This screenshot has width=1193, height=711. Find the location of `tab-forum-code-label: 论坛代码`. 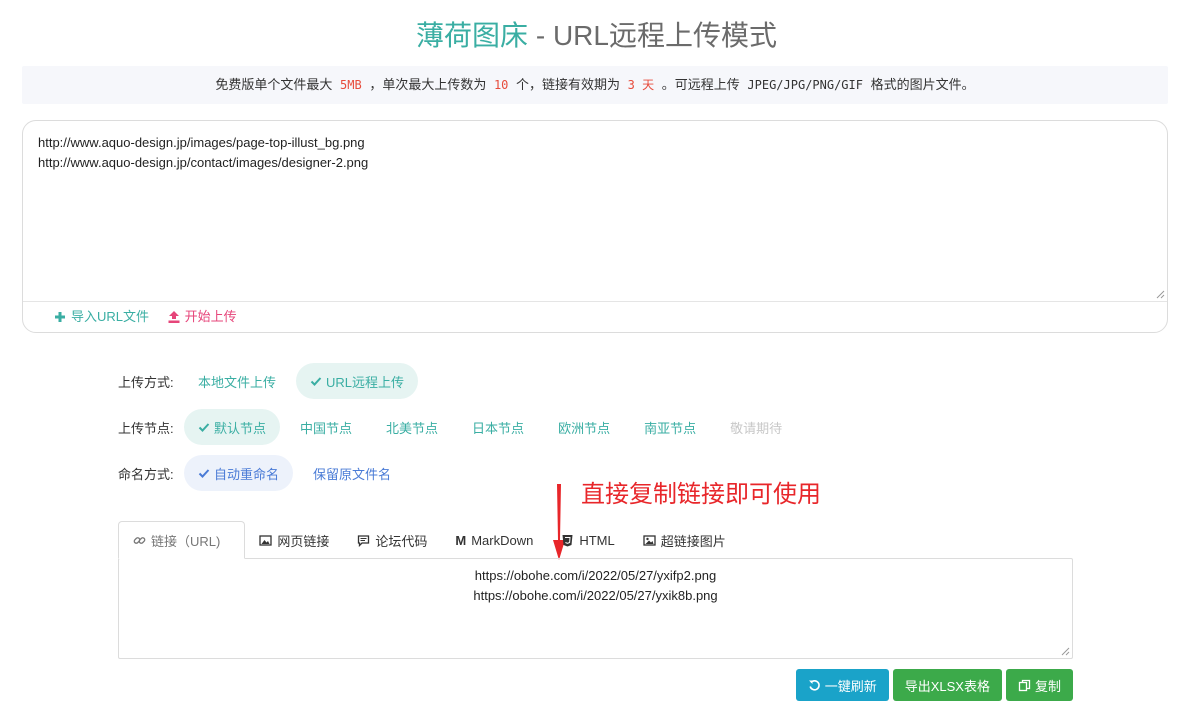

tab-forum-code-label: 论坛代码 is located at coordinates (401, 541).